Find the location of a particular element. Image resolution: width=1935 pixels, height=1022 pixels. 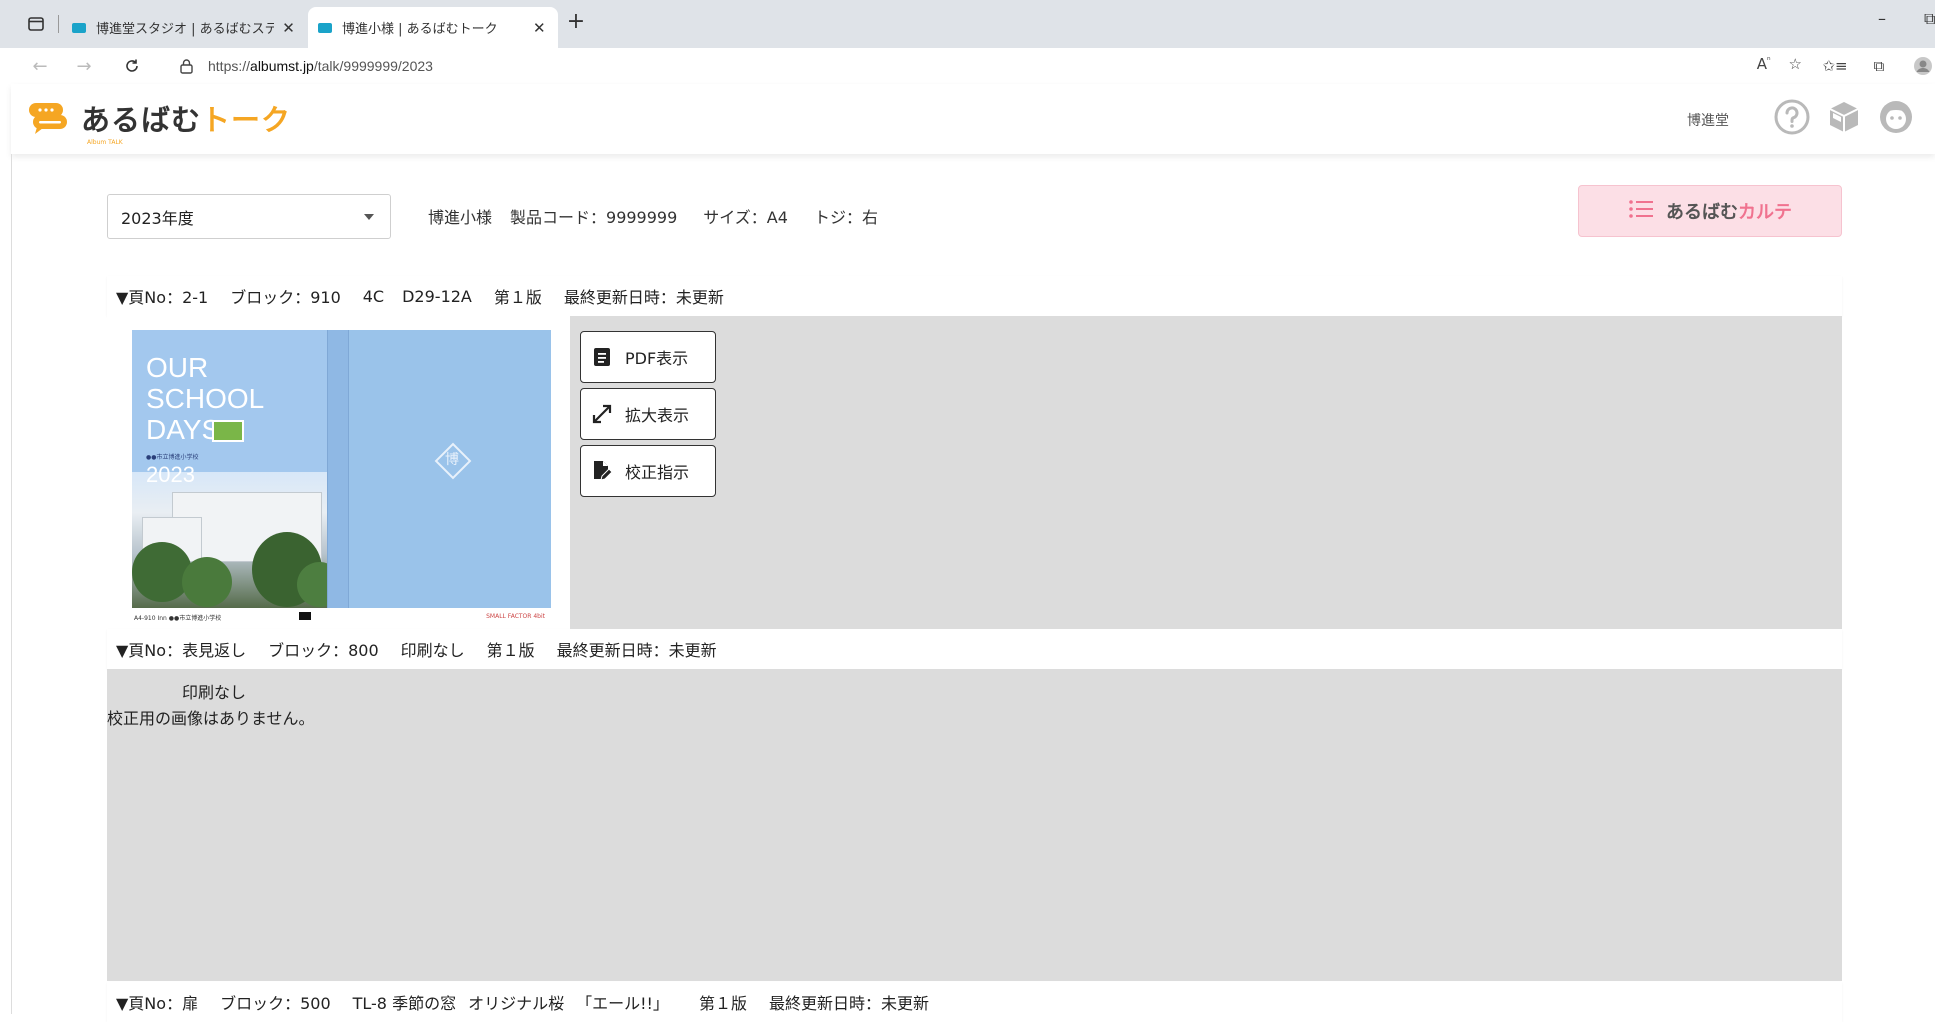

expand-icon is located at coordinates (602, 414).